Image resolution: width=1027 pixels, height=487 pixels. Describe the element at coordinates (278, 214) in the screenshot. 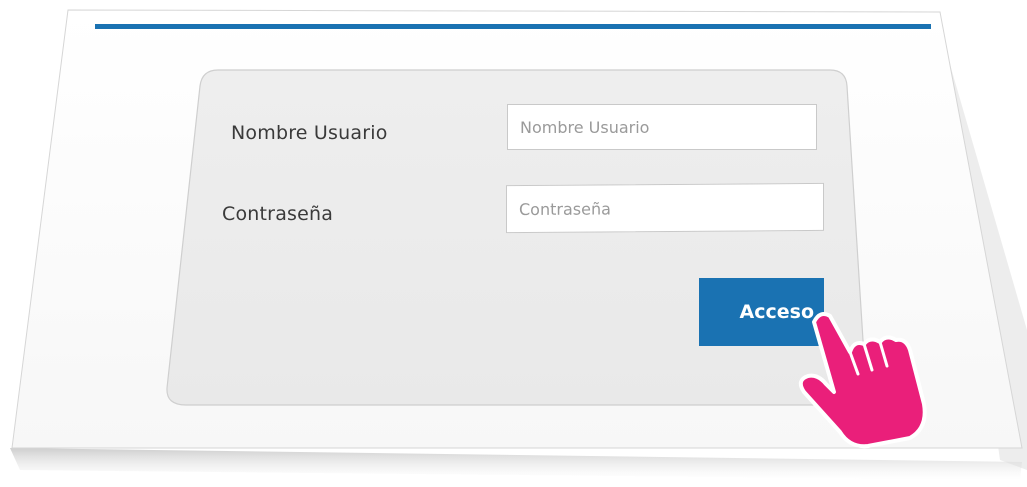

I see `password-label: Contraseña` at that location.